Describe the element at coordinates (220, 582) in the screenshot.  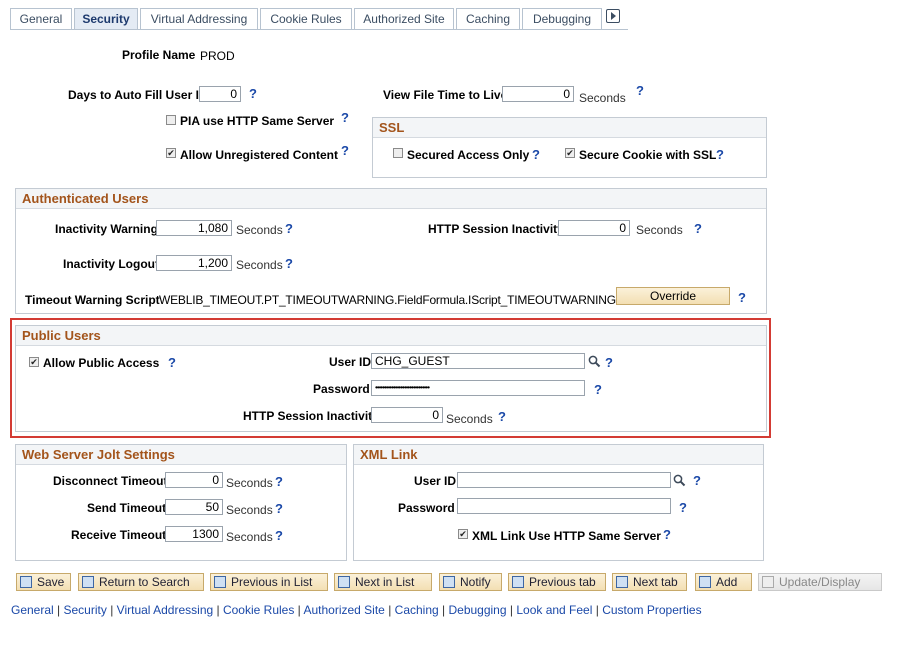
I see `previous-in-list-icon` at that location.